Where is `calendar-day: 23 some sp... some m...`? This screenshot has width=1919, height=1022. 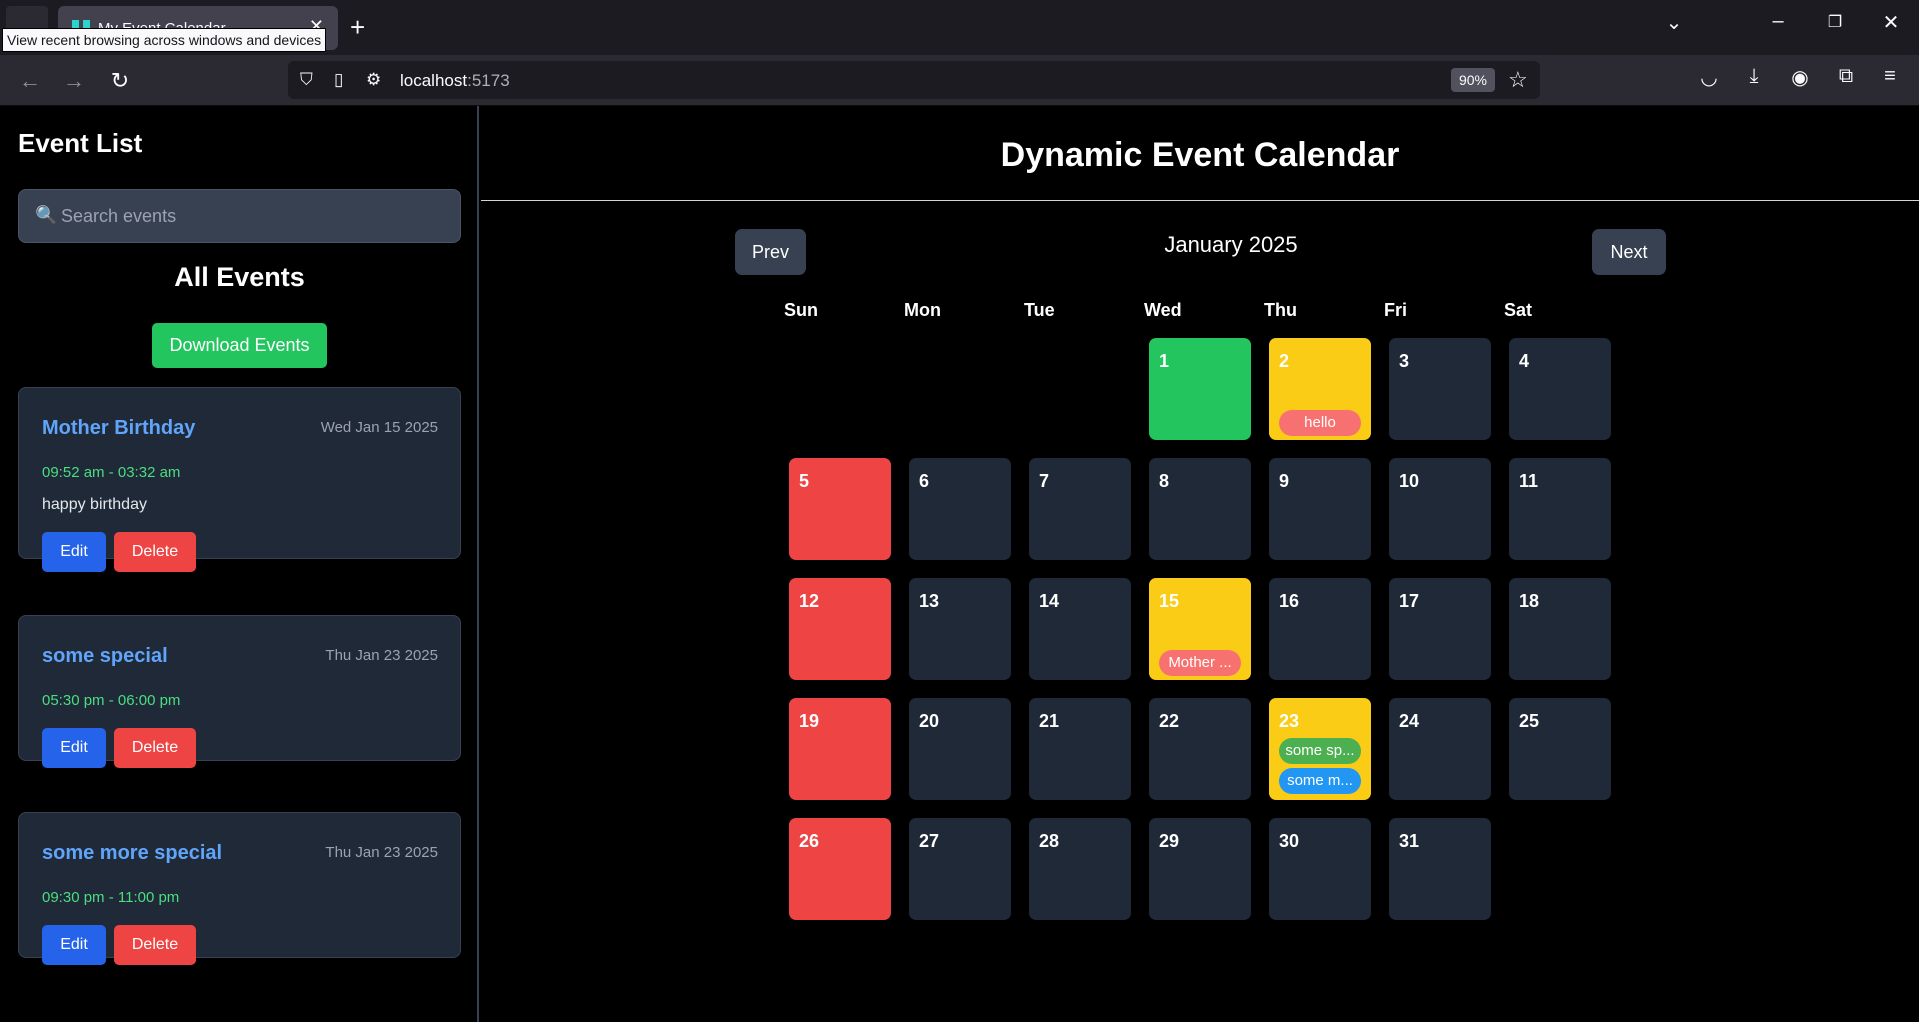
calendar-day: 23 some sp... some m... is located at coordinates (1320, 749).